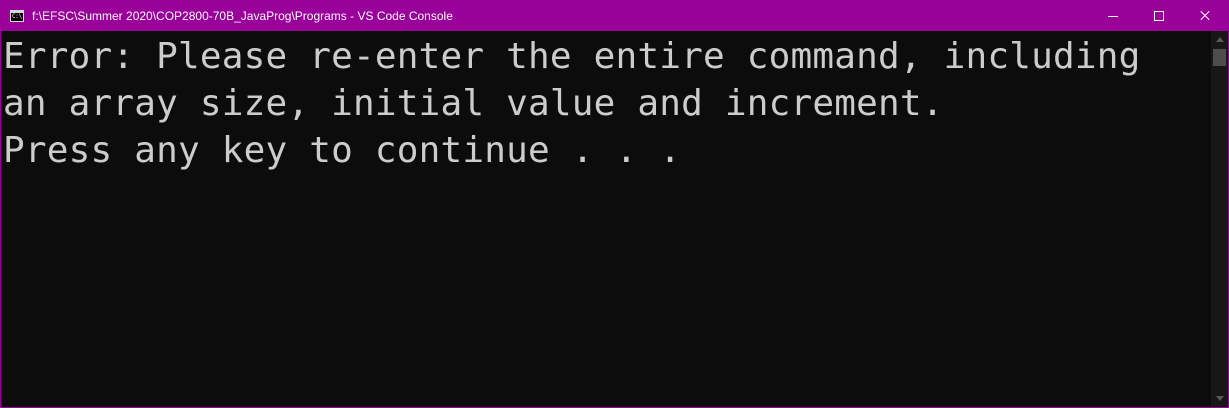 The height and width of the screenshot is (408, 1229). I want to click on console-icon: C:\., so click(18, 16).